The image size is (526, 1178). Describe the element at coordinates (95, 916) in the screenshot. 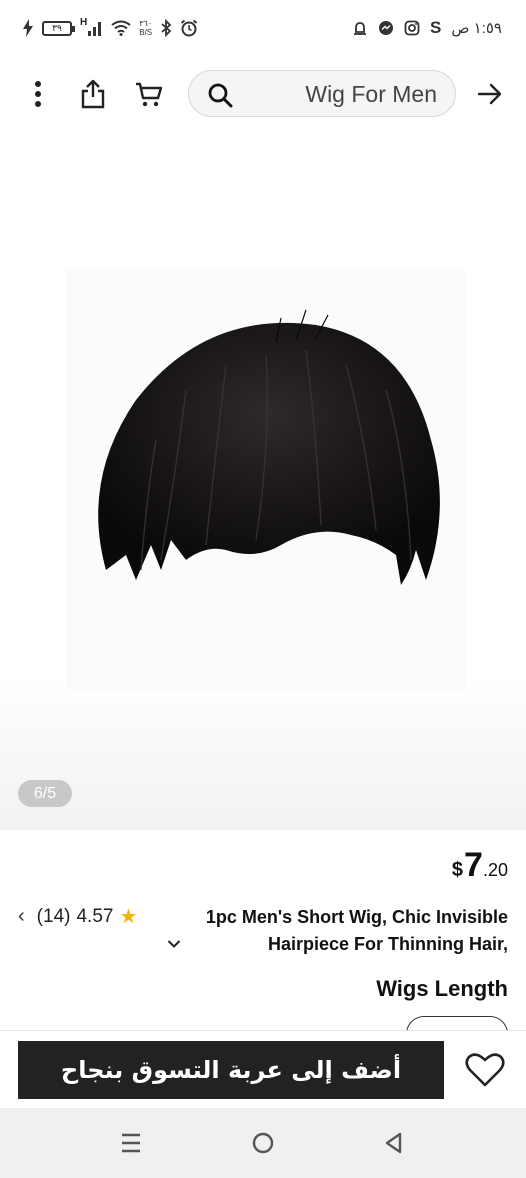

I see `rating-value: 4.57` at that location.